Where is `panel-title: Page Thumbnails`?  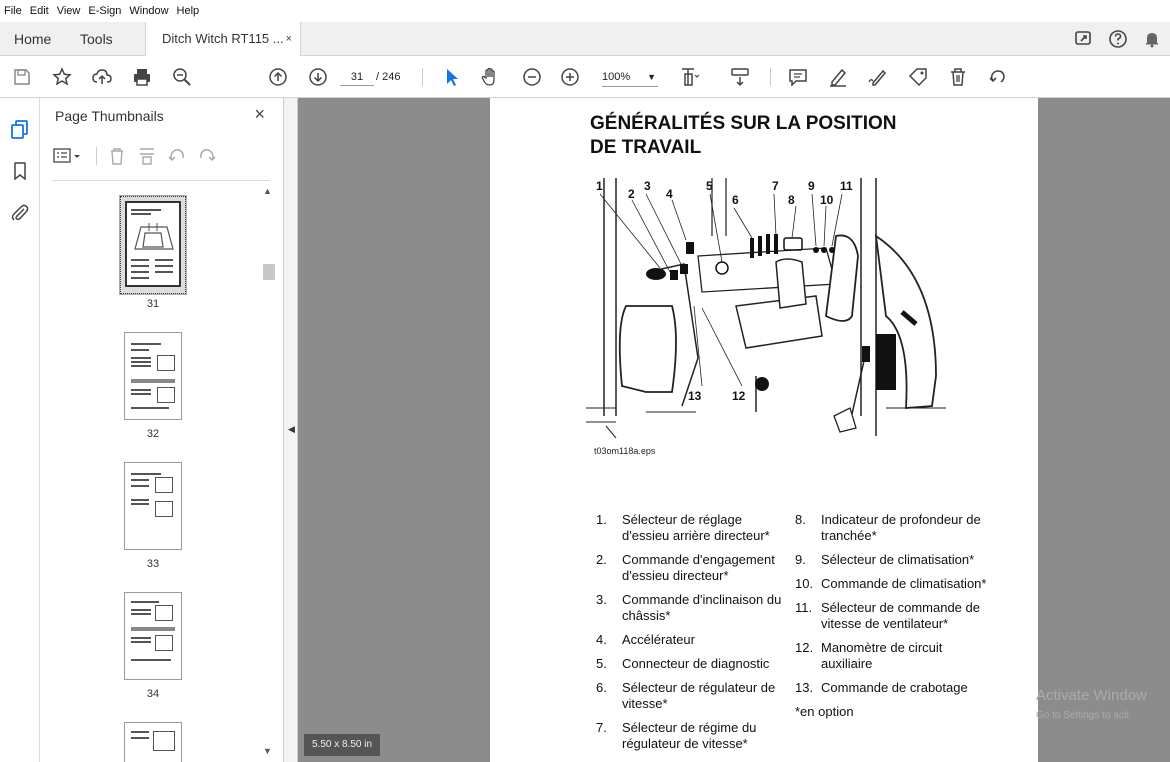
panel-title: Page Thumbnails is located at coordinates (109, 116).